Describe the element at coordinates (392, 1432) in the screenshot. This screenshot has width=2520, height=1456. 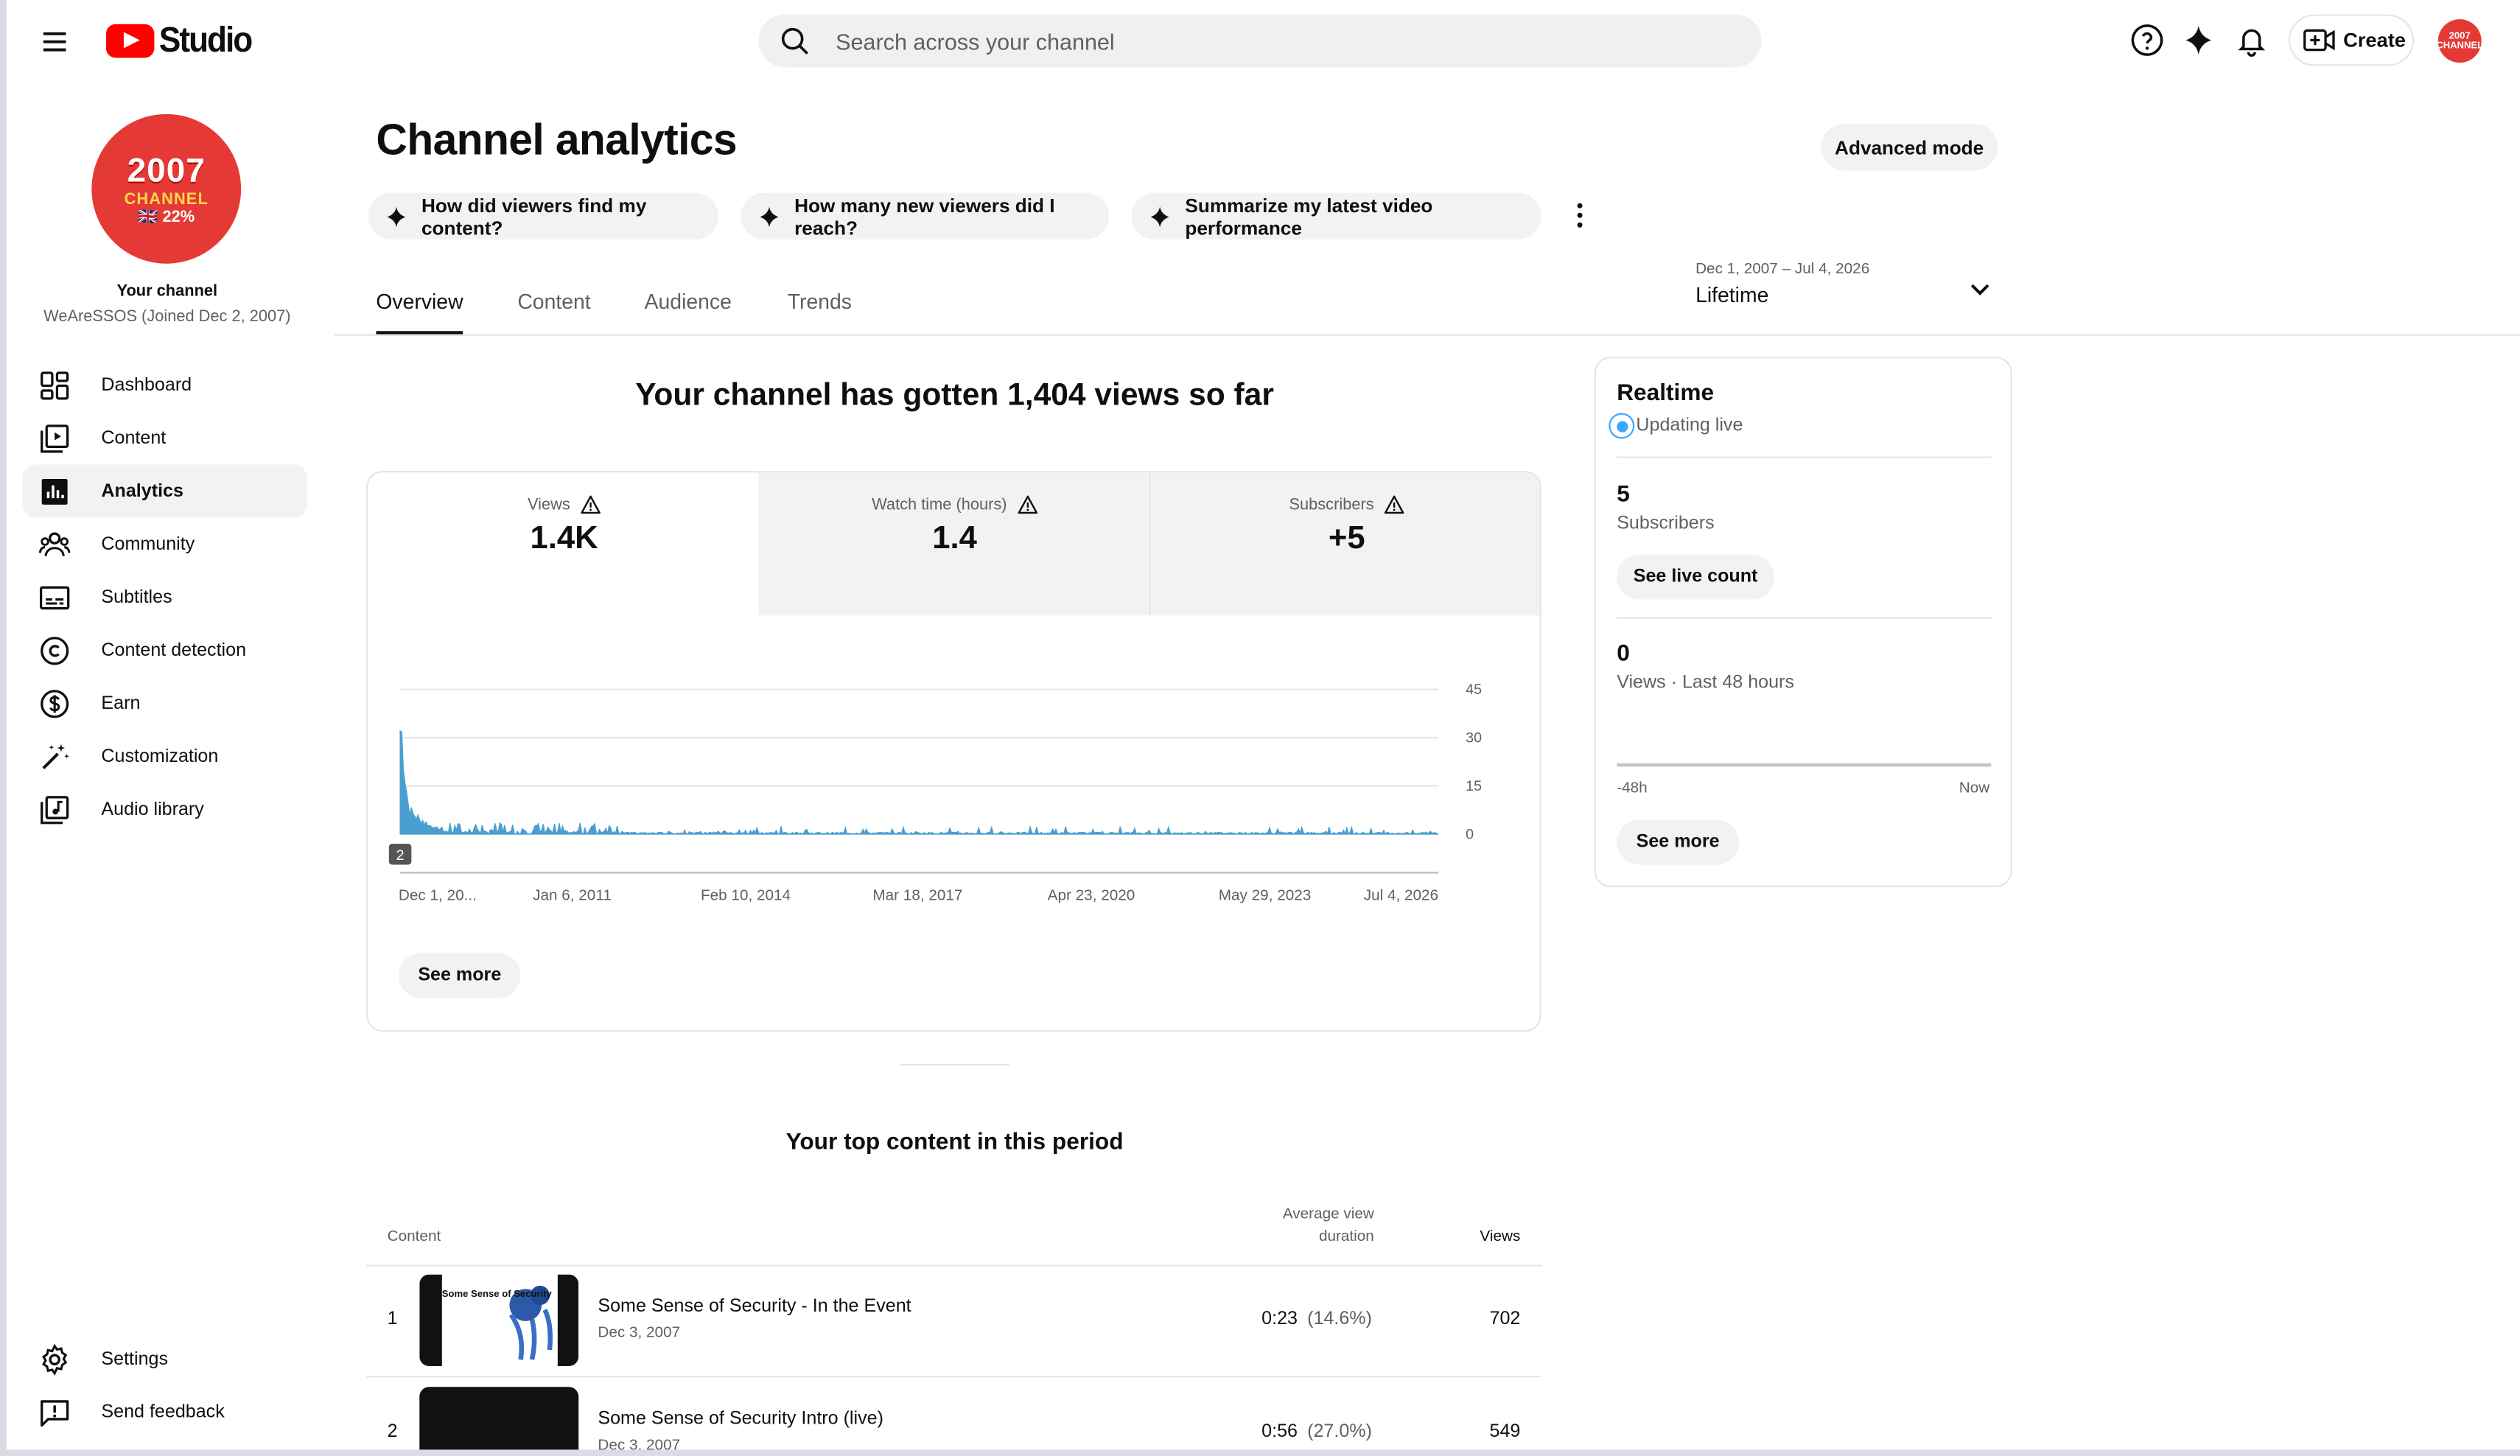
I see `row-rank: 2` at that location.